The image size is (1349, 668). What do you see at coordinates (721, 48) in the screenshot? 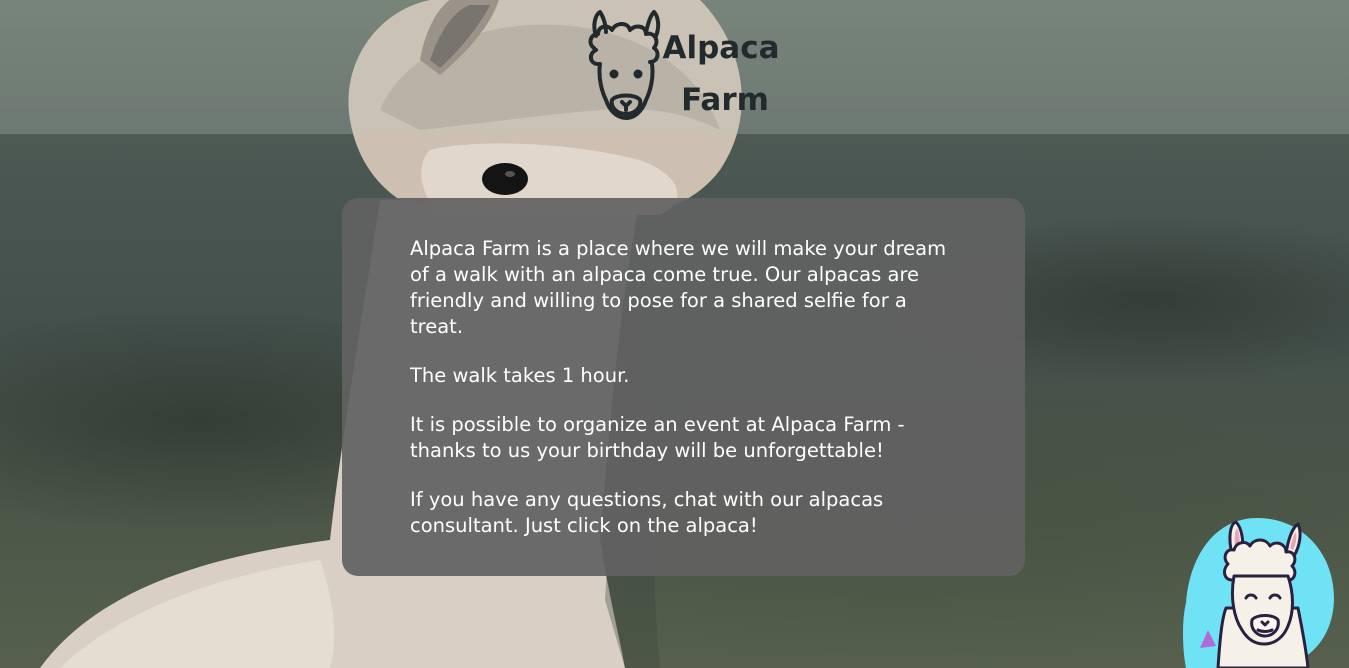
I see `logo-line1: Alpaca` at bounding box center [721, 48].